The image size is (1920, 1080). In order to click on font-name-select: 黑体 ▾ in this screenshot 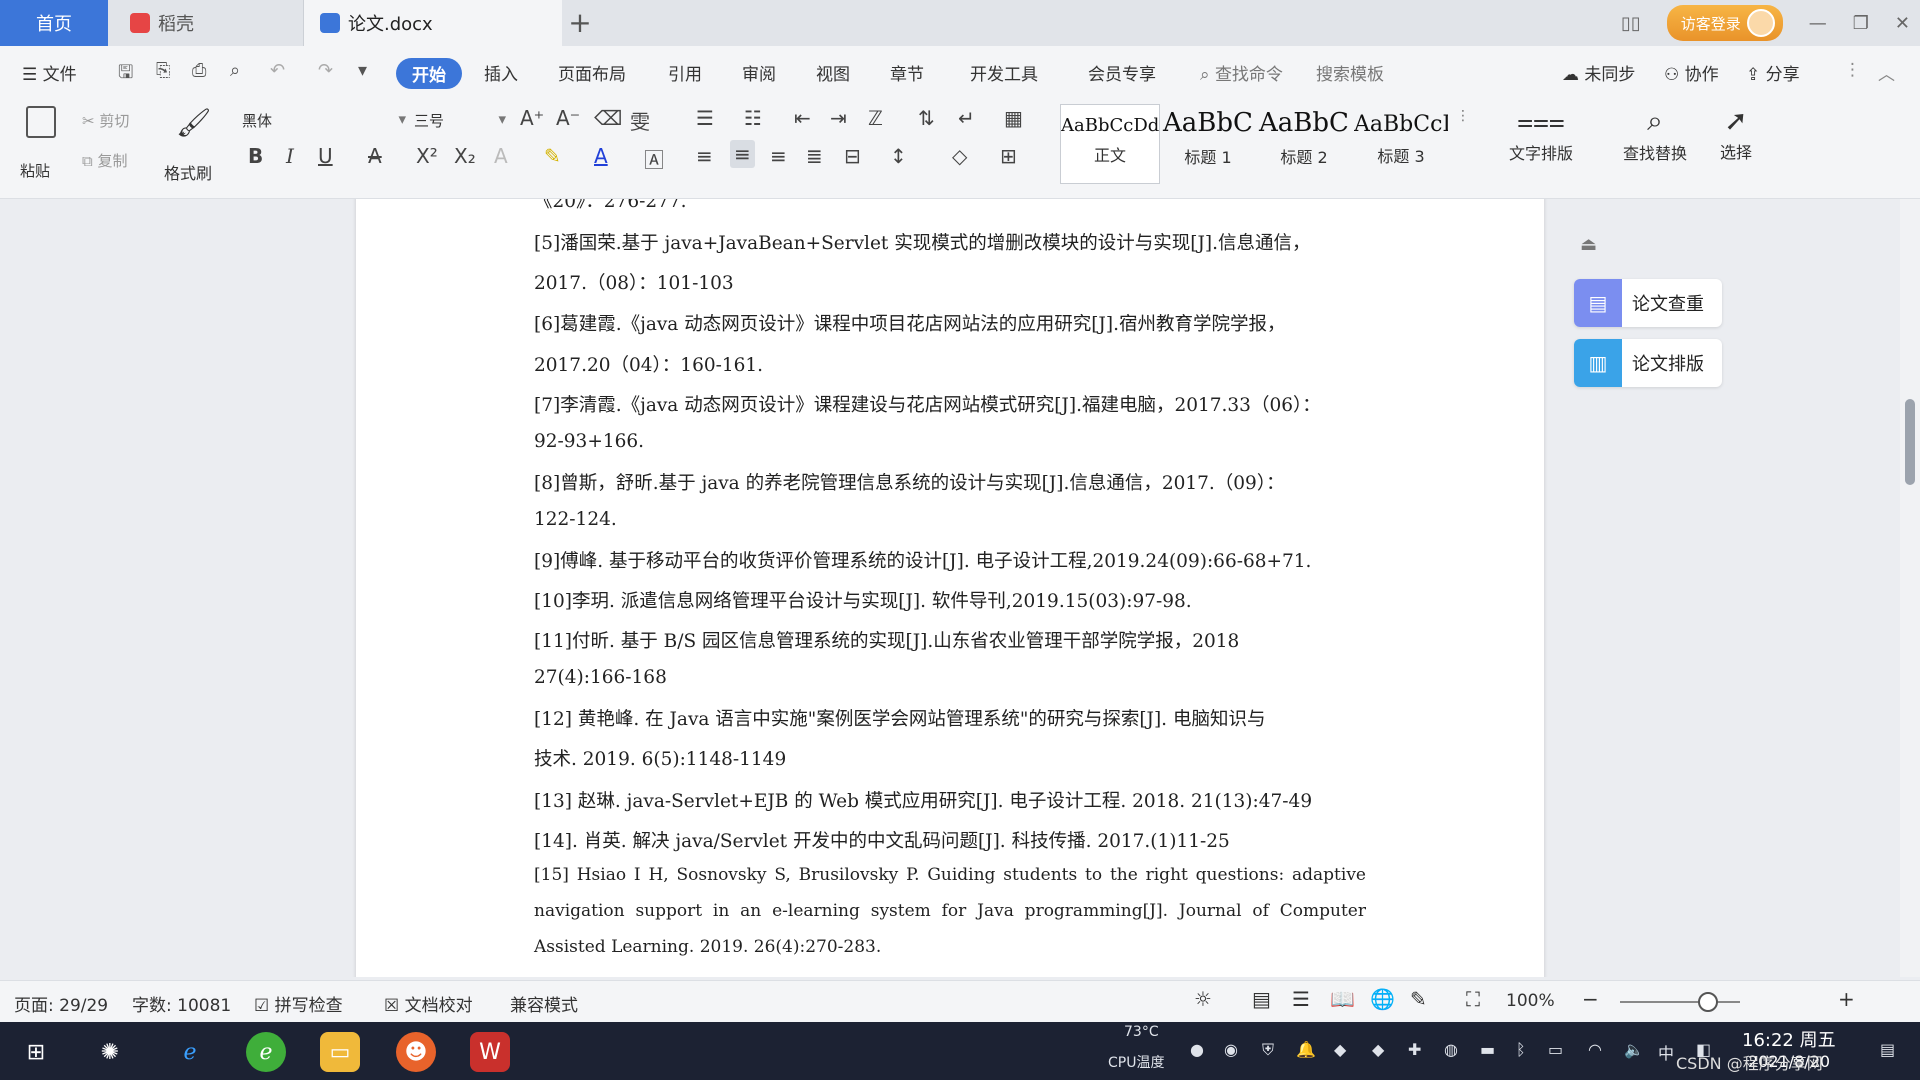, I will do `click(324, 120)`.